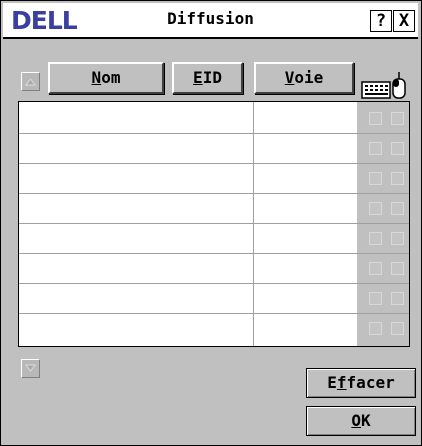 The image size is (422, 446). What do you see at coordinates (381, 21) in the screenshot?
I see `help-button: ?` at bounding box center [381, 21].